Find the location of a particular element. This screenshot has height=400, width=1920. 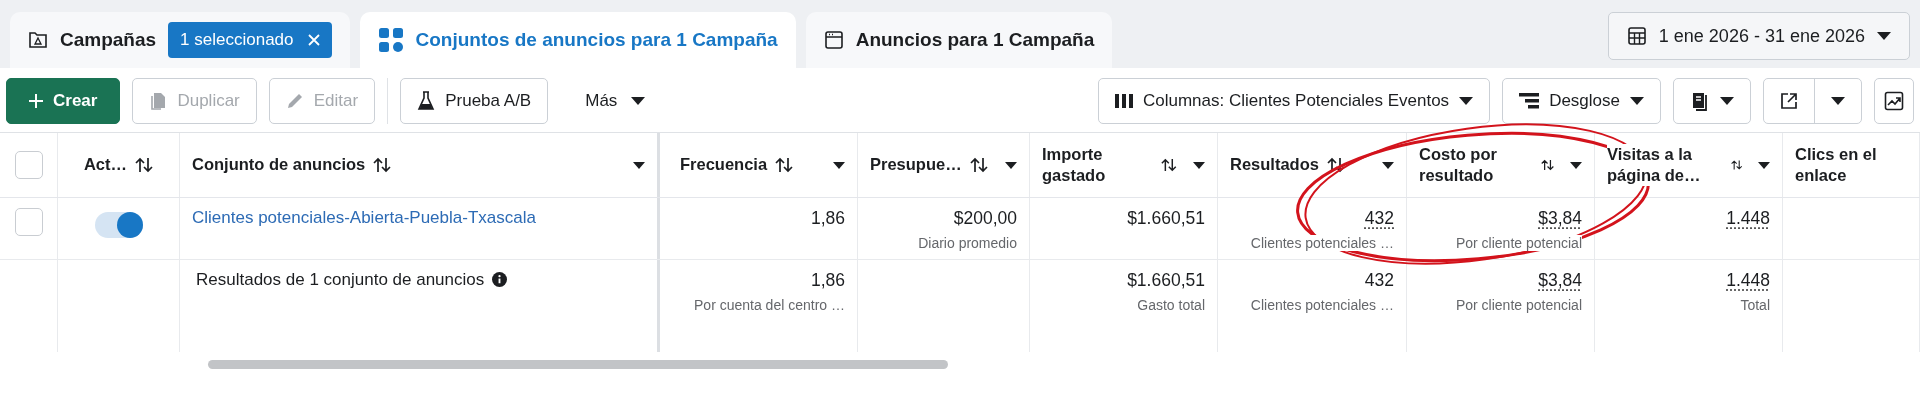

folder-icon is located at coordinates (38, 40).